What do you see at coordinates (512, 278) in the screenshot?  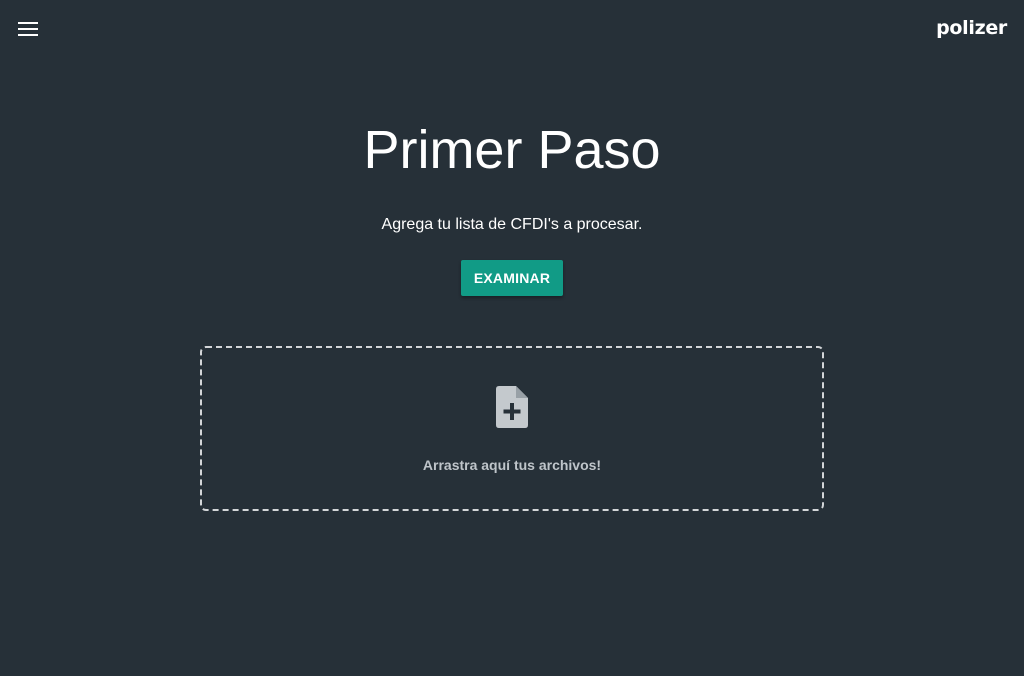 I see `browse-button: EXAMINAR` at bounding box center [512, 278].